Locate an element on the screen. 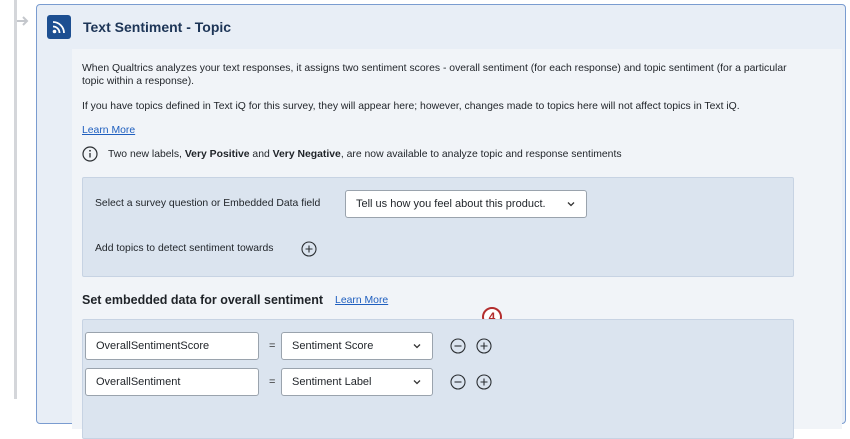 The image size is (850, 439). embedded-field-input: OverallSentiment is located at coordinates (172, 382).